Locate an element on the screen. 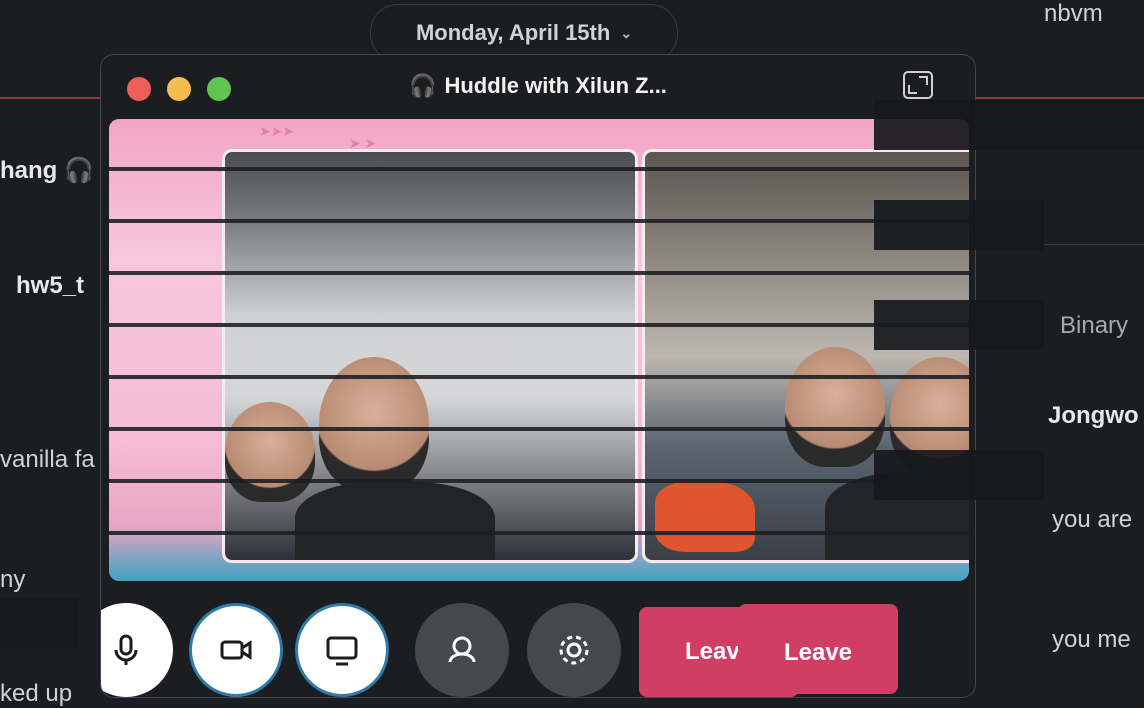 The image size is (1144, 708). right-message-1: you are is located at coordinates (1092, 519).